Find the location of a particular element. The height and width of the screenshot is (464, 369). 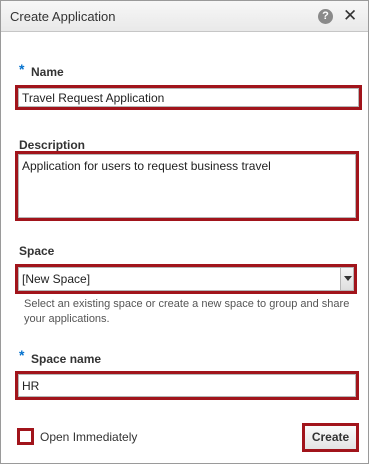

space-selected-value: [New Space] is located at coordinates (56, 279).